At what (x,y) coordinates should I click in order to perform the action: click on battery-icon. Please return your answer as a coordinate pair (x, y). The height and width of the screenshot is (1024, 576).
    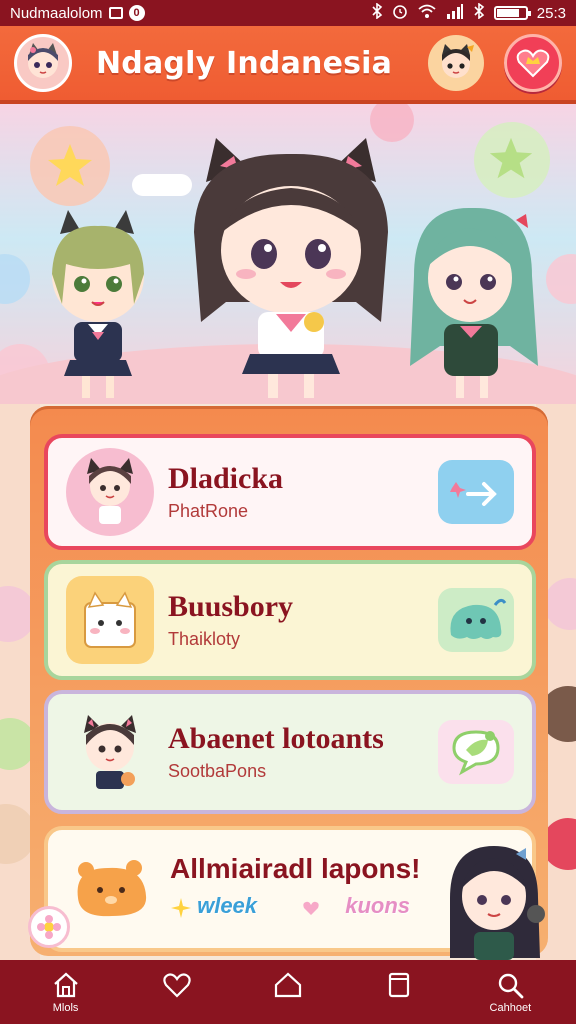
    Looking at the image, I should click on (512, 13).